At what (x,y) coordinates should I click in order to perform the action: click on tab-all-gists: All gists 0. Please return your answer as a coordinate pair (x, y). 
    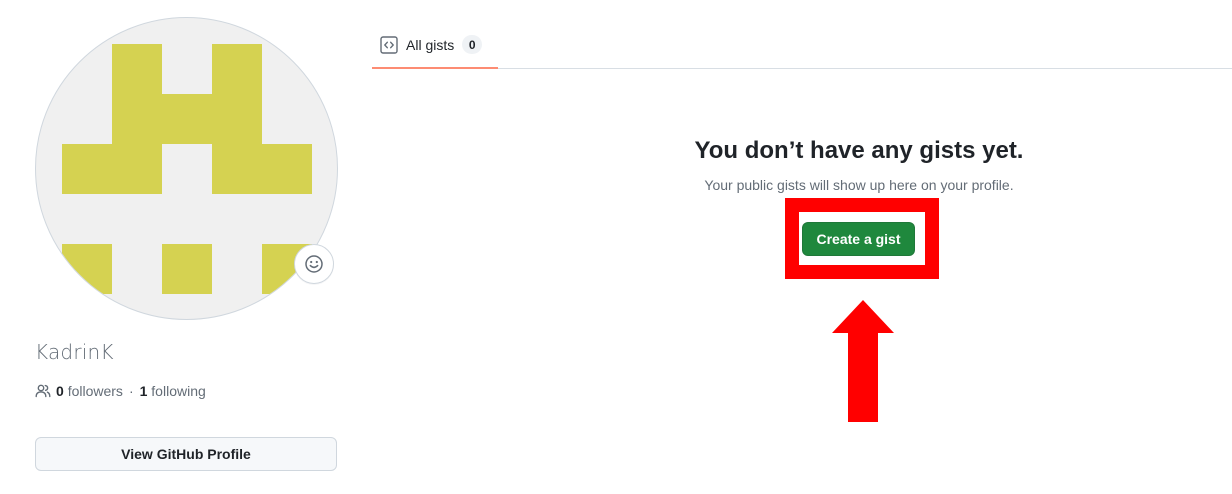
    Looking at the image, I should click on (435, 48).